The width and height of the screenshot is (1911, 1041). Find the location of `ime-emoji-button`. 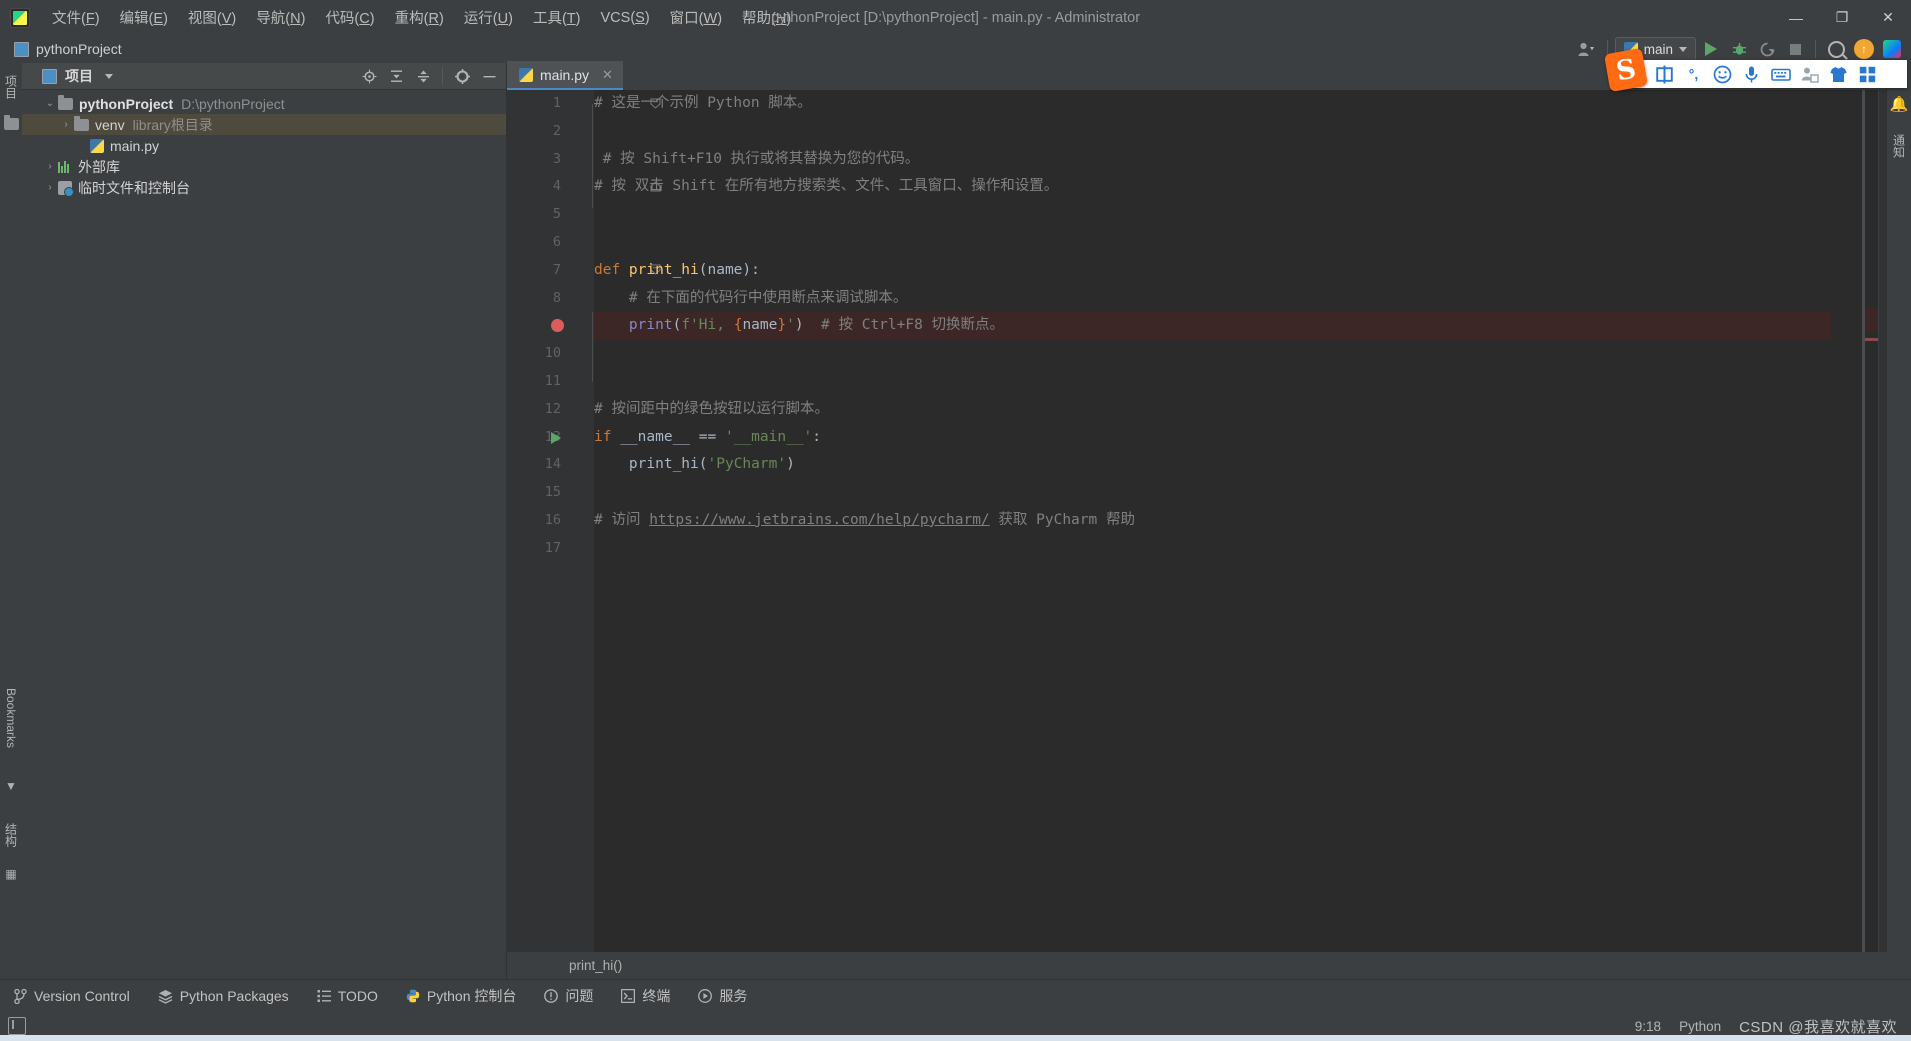

ime-emoji-button is located at coordinates (1722, 74).